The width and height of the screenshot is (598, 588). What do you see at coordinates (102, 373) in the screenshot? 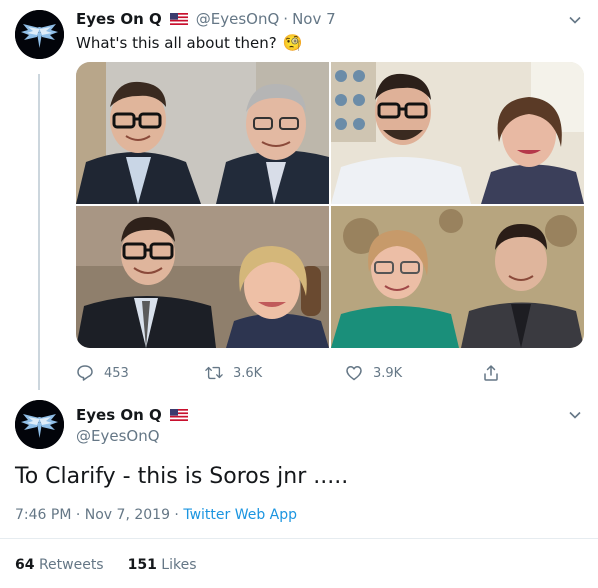
I see `reply-action: 453` at bounding box center [102, 373].